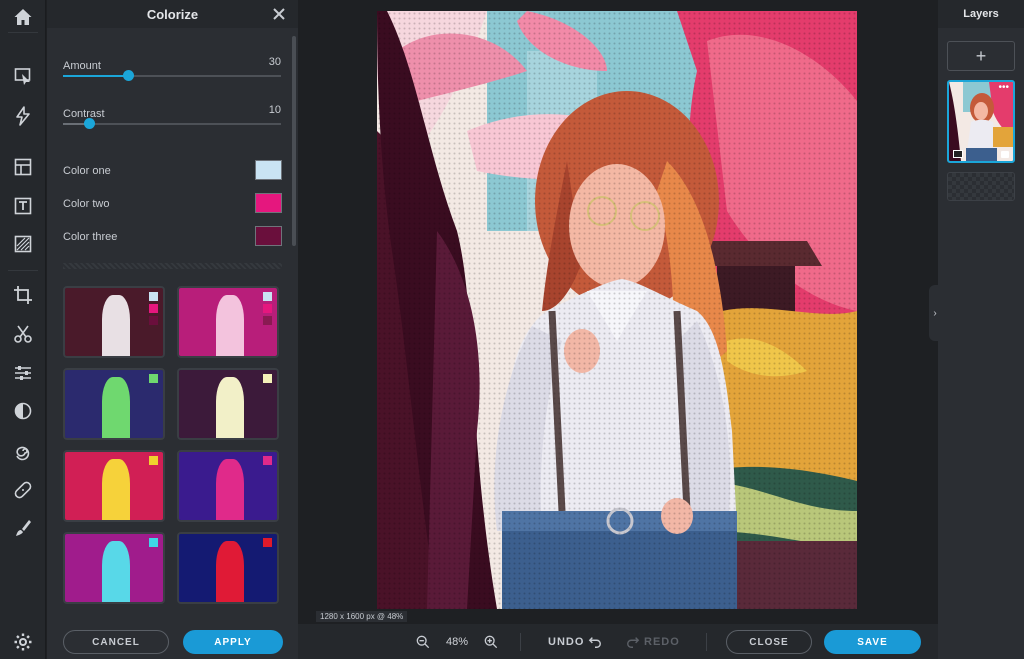  Describe the element at coordinates (872, 642) in the screenshot. I see `save-button: SAVE` at that location.